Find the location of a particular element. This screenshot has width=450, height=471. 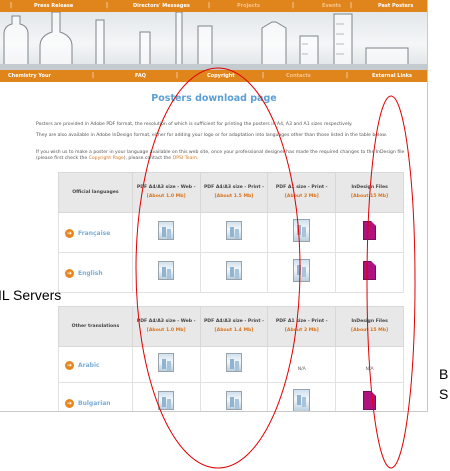

nav-press-release: Press Release is located at coordinates (53, 6).